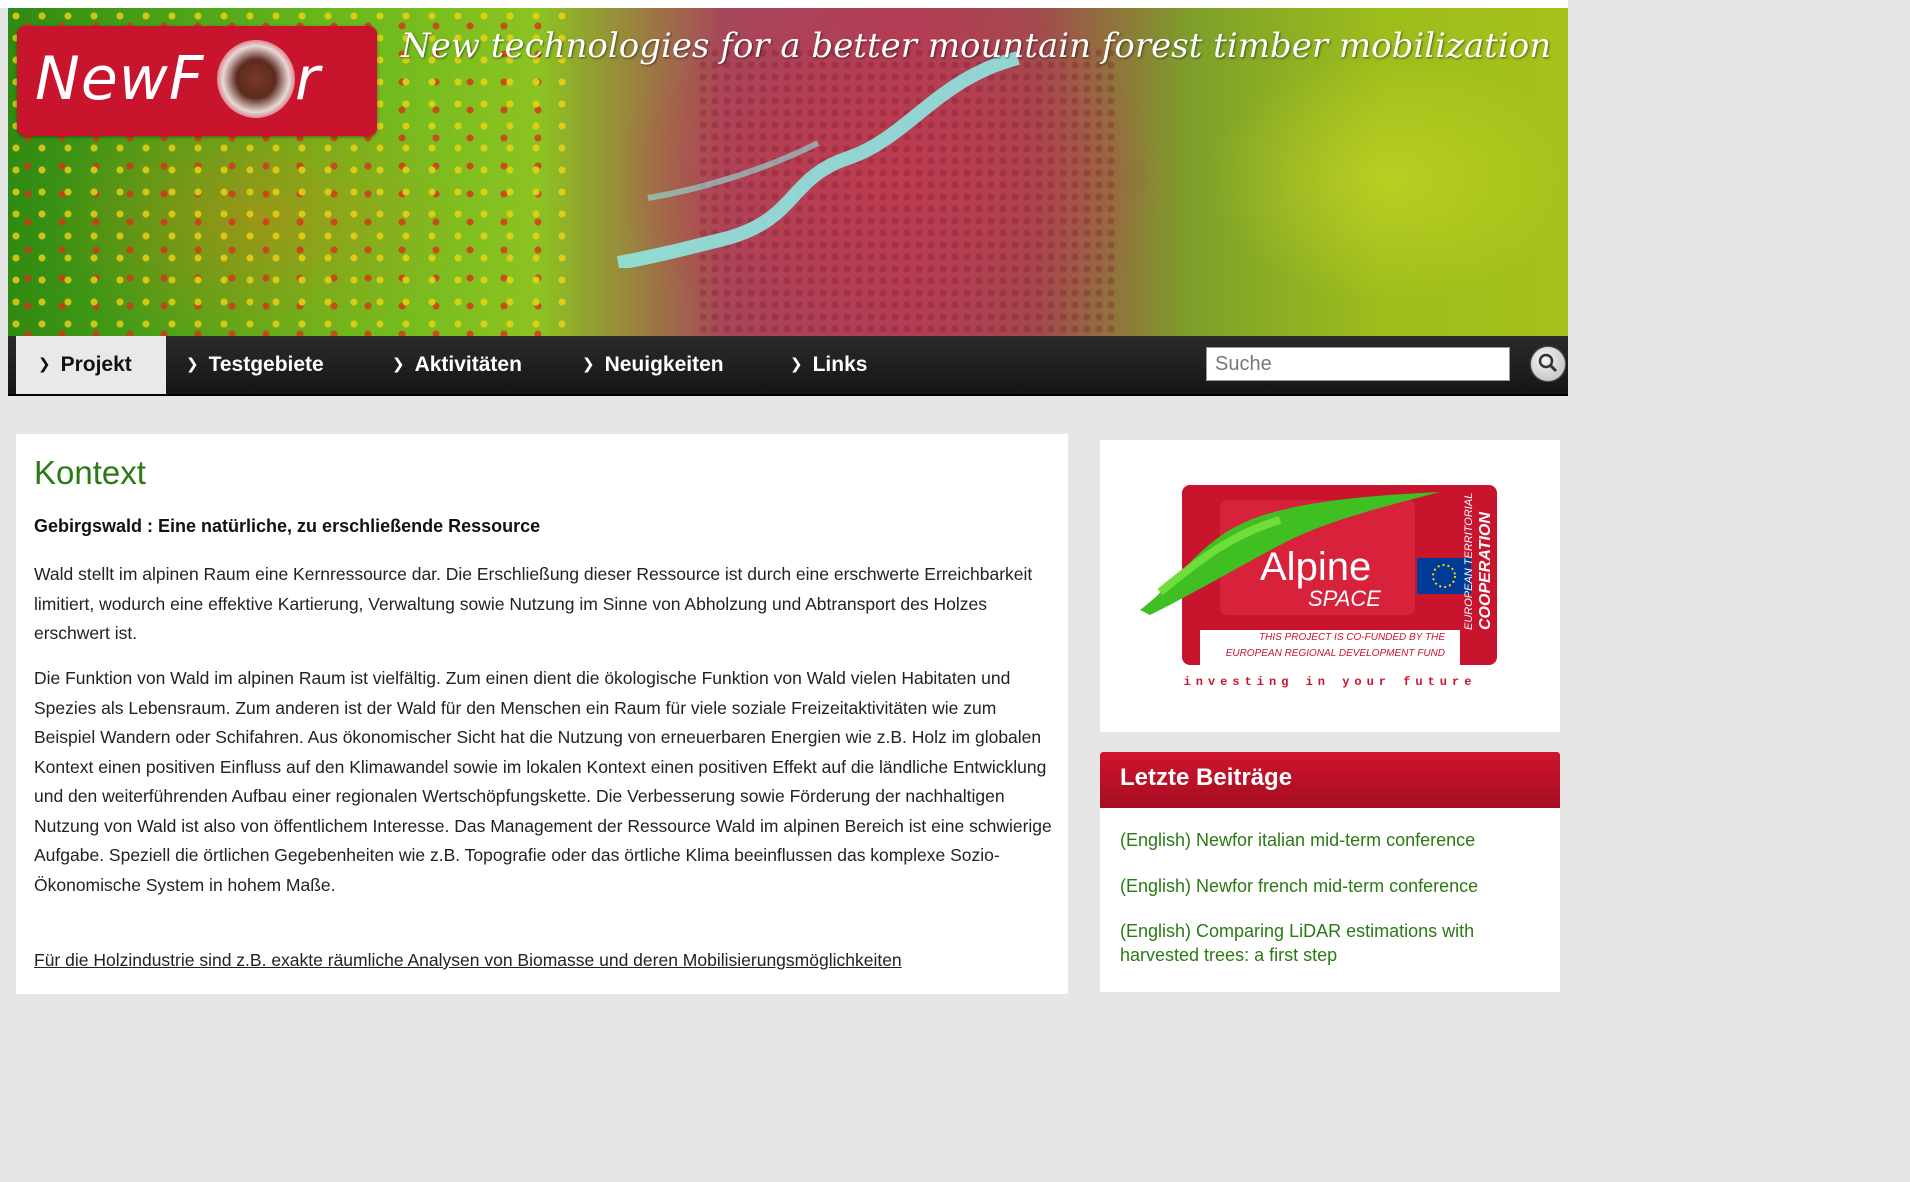 The width and height of the screenshot is (1910, 1182). I want to click on logo-tree-emblem-icon, so click(256, 79).